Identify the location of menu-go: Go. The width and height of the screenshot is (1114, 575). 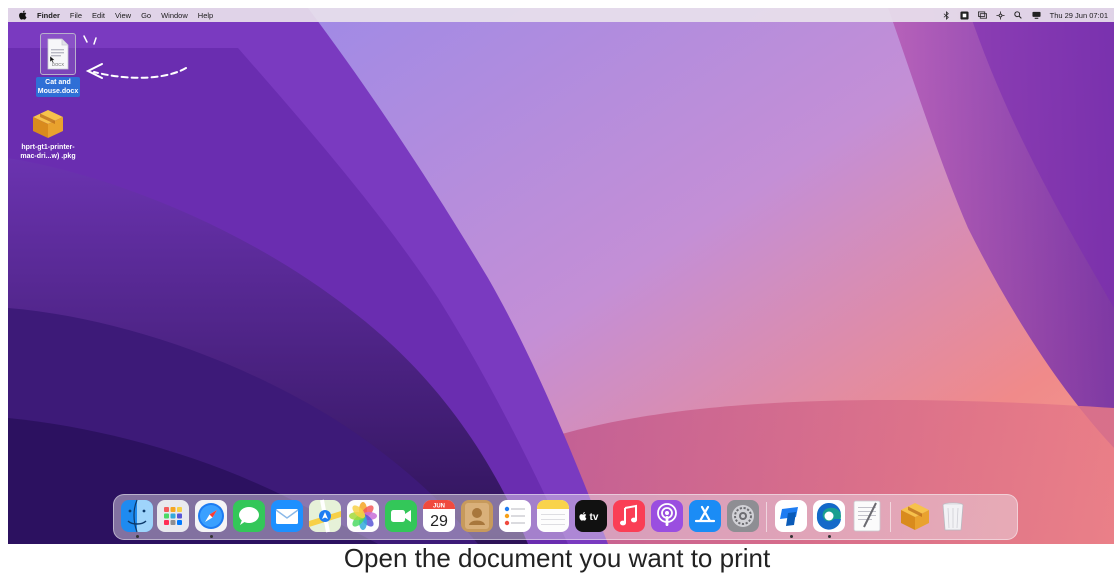
(146, 15).